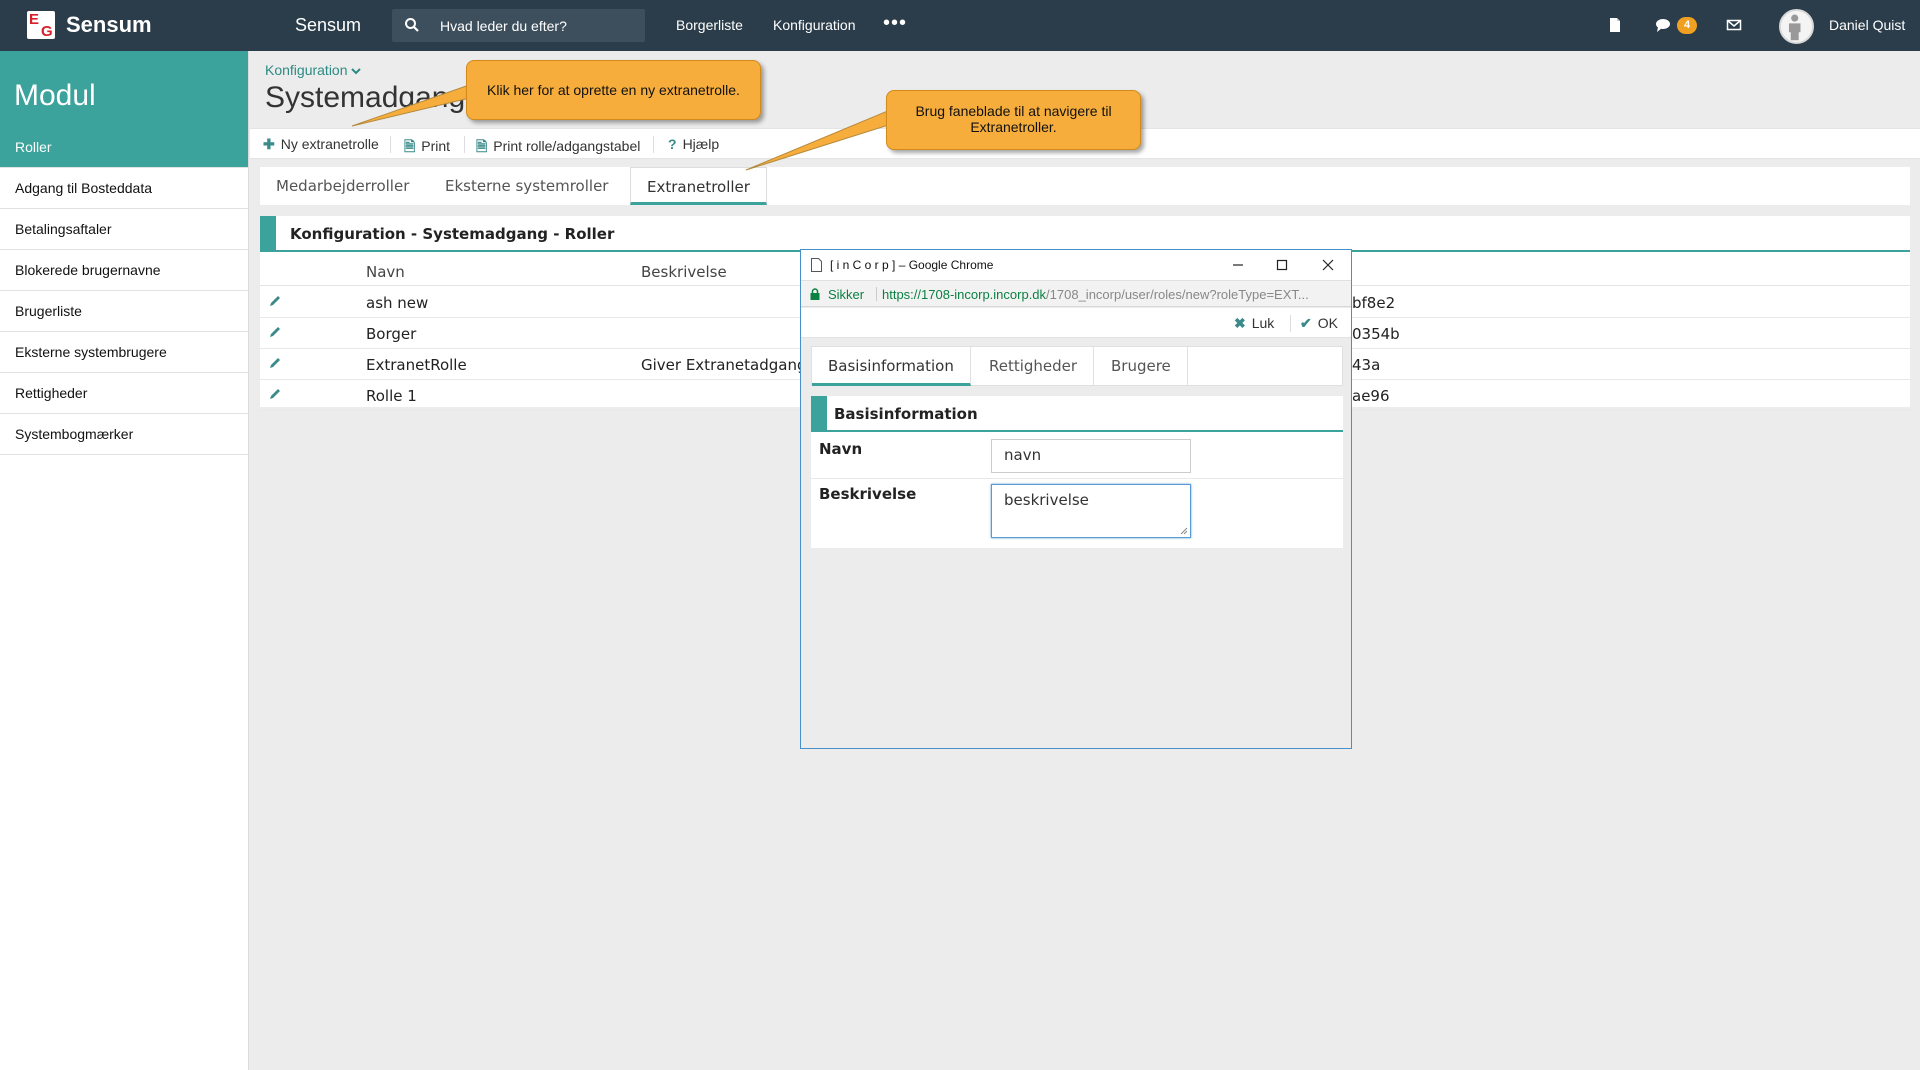  Describe the element at coordinates (1076, 323) in the screenshot. I see `popup-toolbar: ✖ Luk ✔ OK` at that location.